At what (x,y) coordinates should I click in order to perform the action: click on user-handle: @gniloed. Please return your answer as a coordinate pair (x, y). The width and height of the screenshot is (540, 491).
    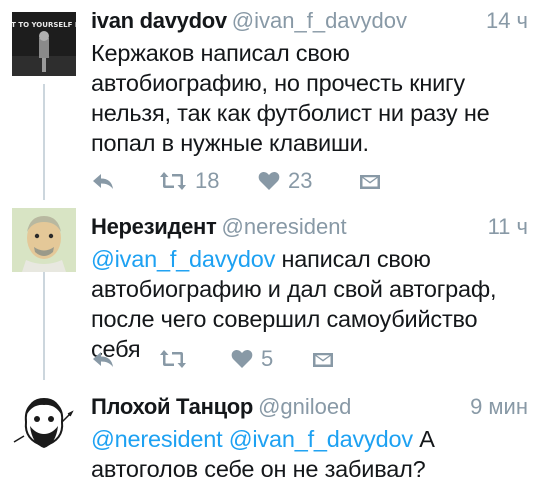
    Looking at the image, I should click on (304, 406).